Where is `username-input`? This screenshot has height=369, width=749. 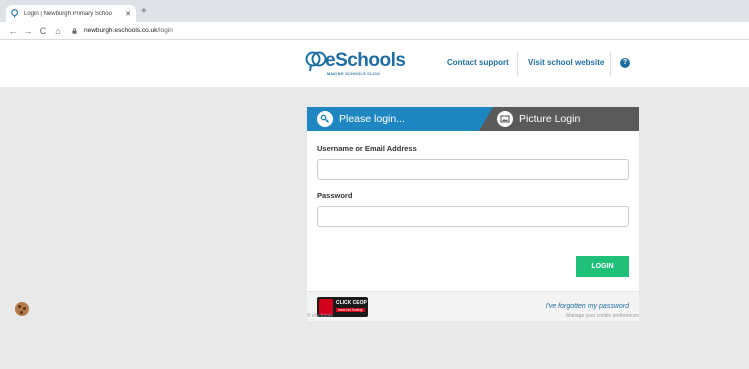
username-input is located at coordinates (473, 169).